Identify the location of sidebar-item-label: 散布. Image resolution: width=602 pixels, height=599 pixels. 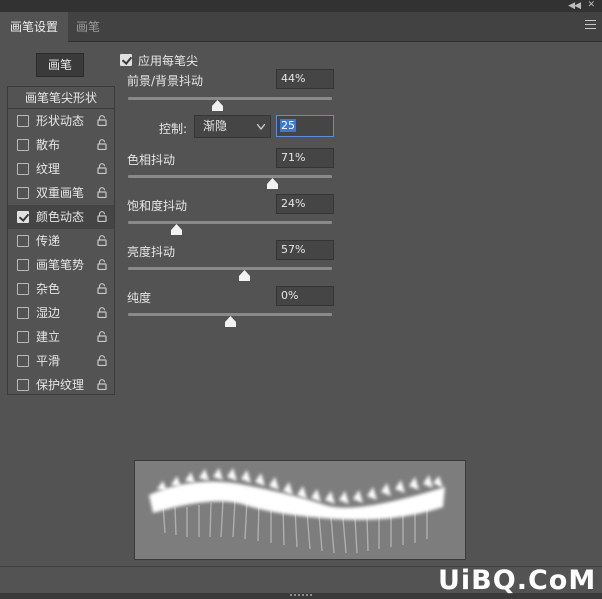
(48, 145).